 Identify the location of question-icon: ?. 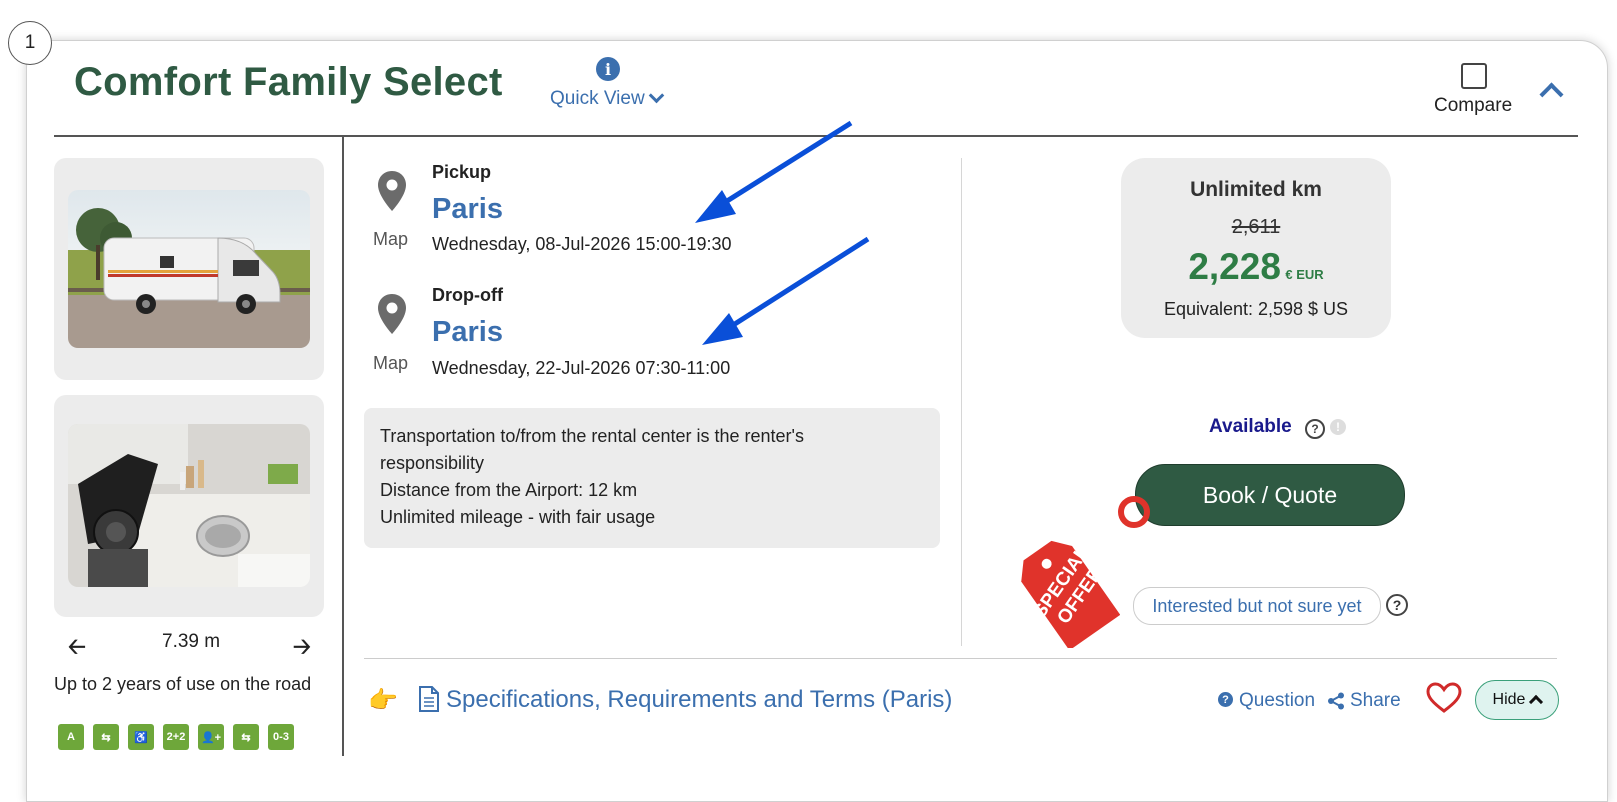
(1225, 699).